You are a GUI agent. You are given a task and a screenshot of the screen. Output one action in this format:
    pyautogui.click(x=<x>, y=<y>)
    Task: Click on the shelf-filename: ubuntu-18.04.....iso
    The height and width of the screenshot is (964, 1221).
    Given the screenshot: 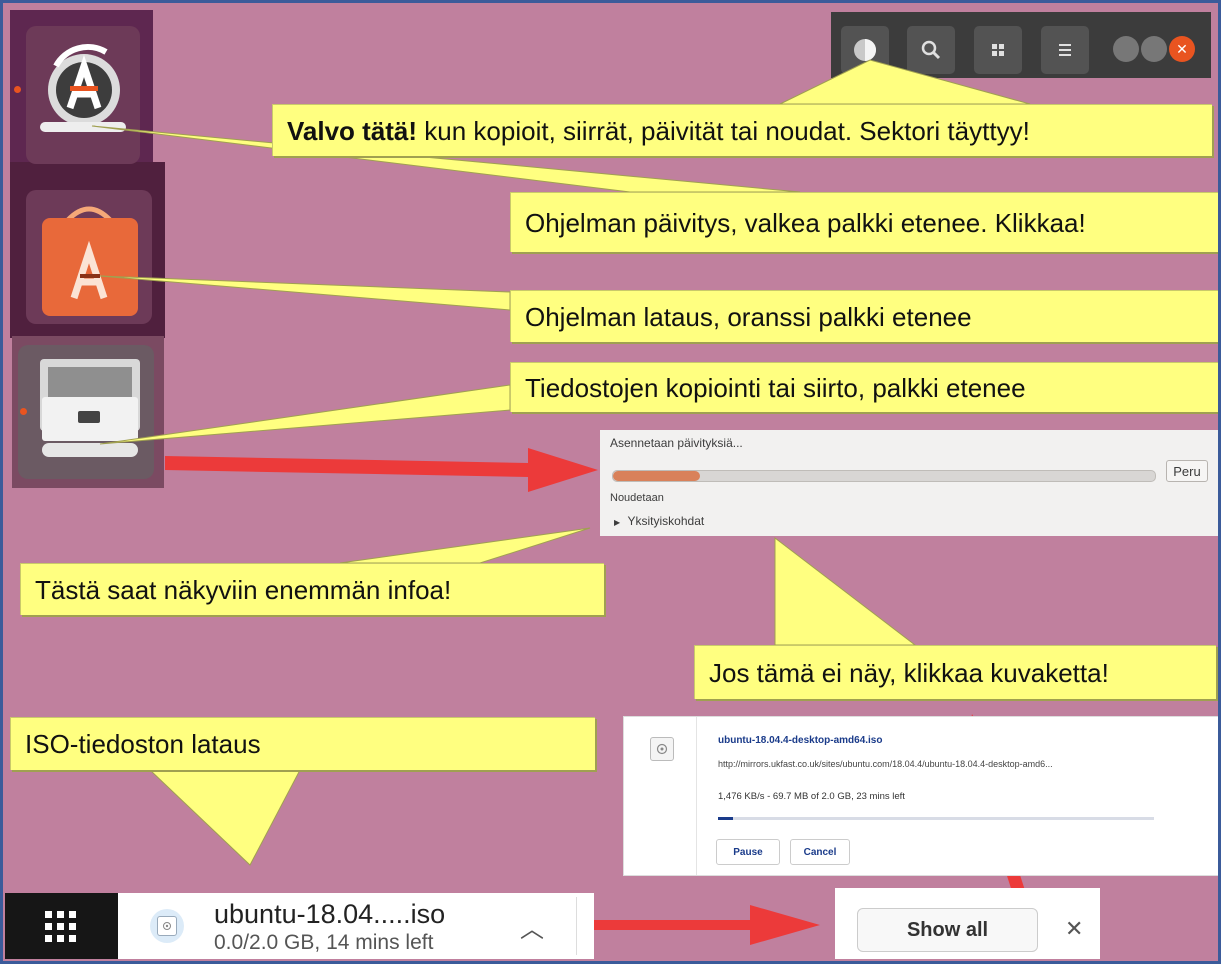 What is the action you would take?
    pyautogui.click(x=330, y=914)
    